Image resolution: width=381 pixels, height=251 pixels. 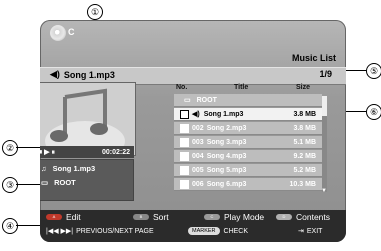 What do you see at coordinates (29, 225) in the screenshot?
I see `callout-4-line` at bounding box center [29, 225].